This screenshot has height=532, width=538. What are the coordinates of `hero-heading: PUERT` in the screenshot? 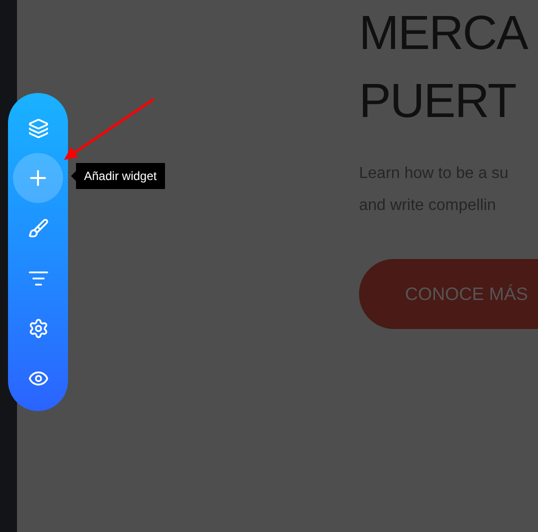 It's located at (437, 102).